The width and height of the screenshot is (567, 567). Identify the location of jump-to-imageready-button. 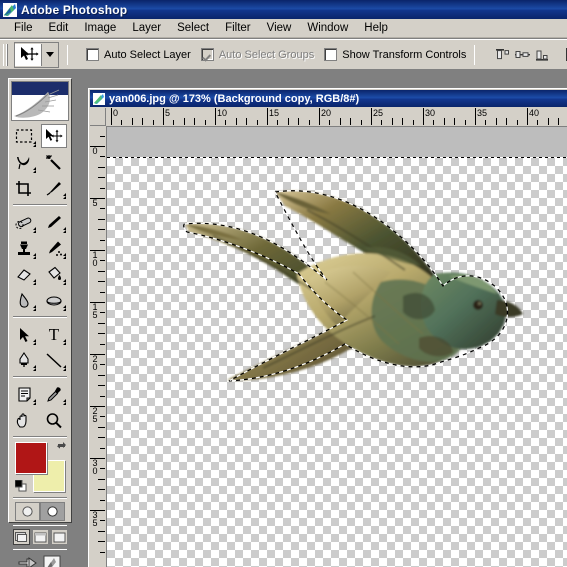
(28, 560).